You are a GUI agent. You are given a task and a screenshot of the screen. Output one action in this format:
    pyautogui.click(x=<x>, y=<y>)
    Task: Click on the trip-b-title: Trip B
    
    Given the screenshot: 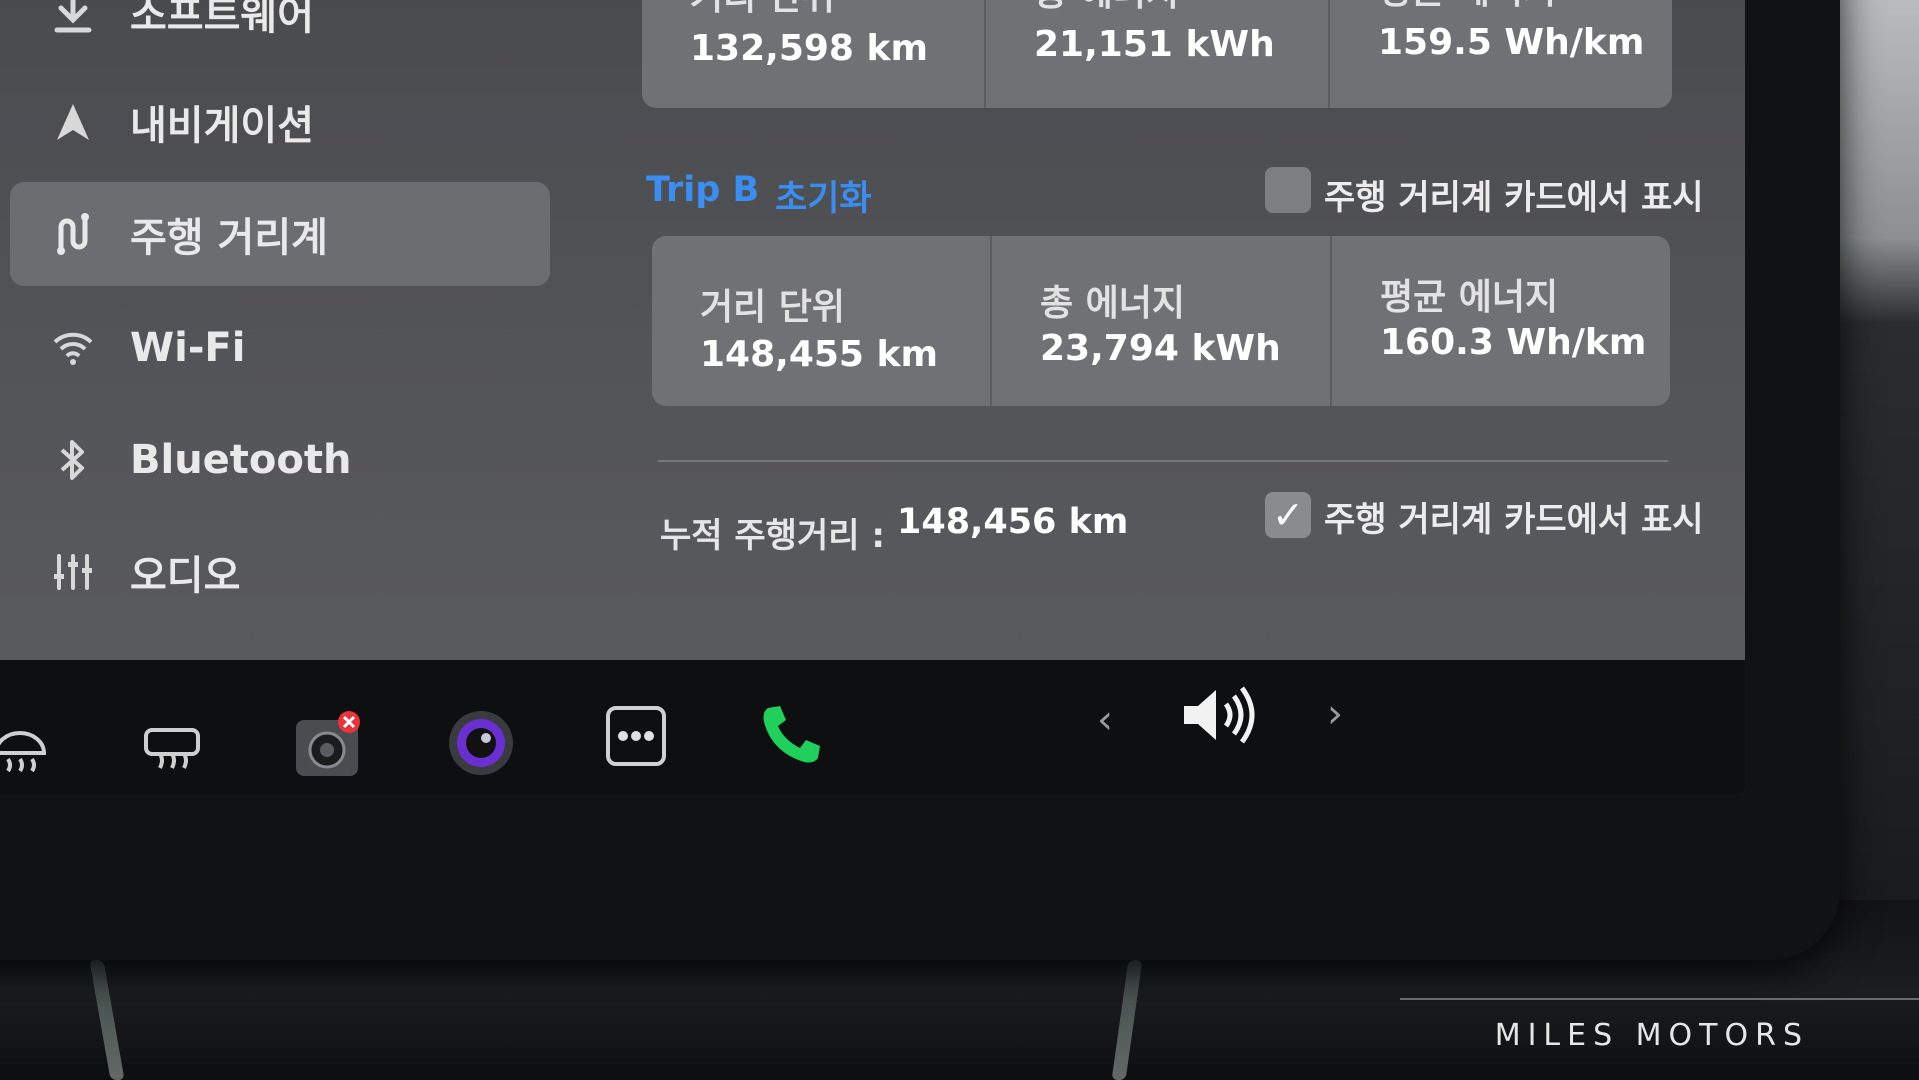 What is the action you would take?
    pyautogui.click(x=703, y=190)
    